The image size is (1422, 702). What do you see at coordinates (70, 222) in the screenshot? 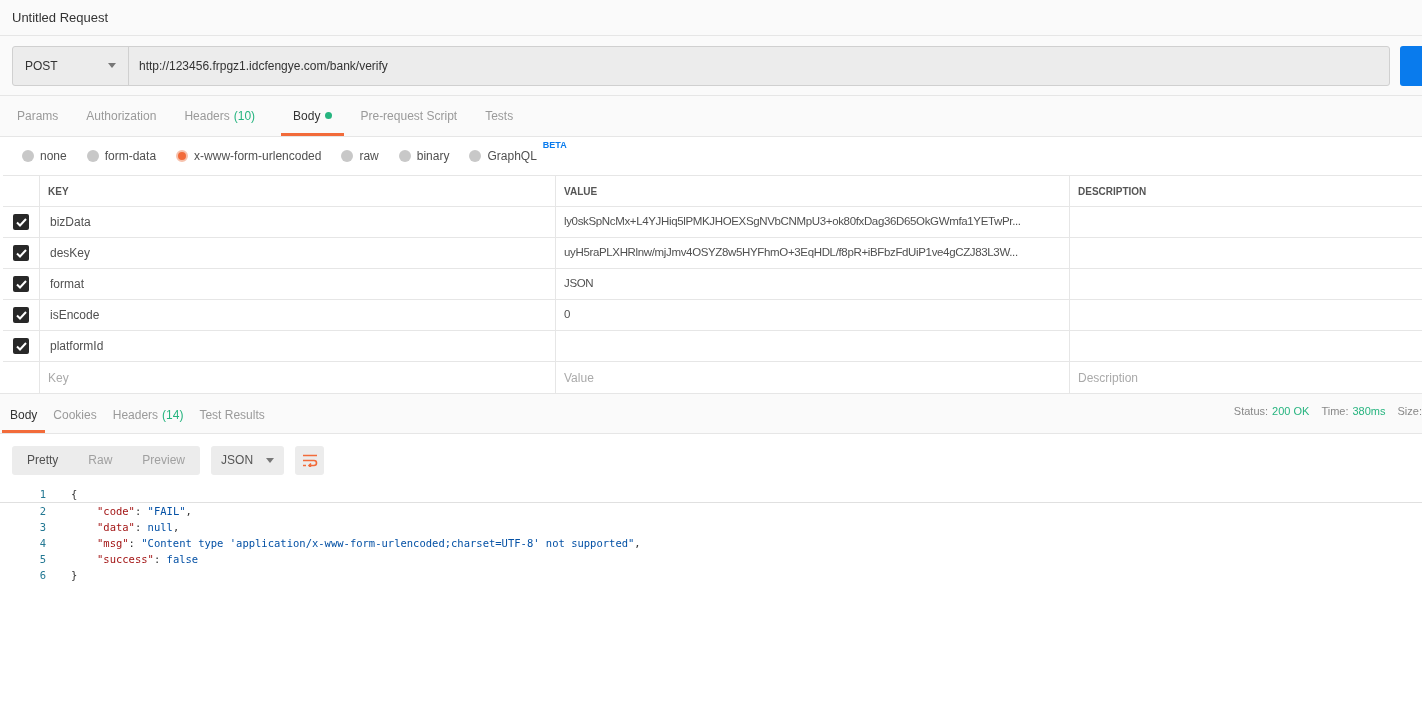
I see `table-cell-text: bizData` at bounding box center [70, 222].